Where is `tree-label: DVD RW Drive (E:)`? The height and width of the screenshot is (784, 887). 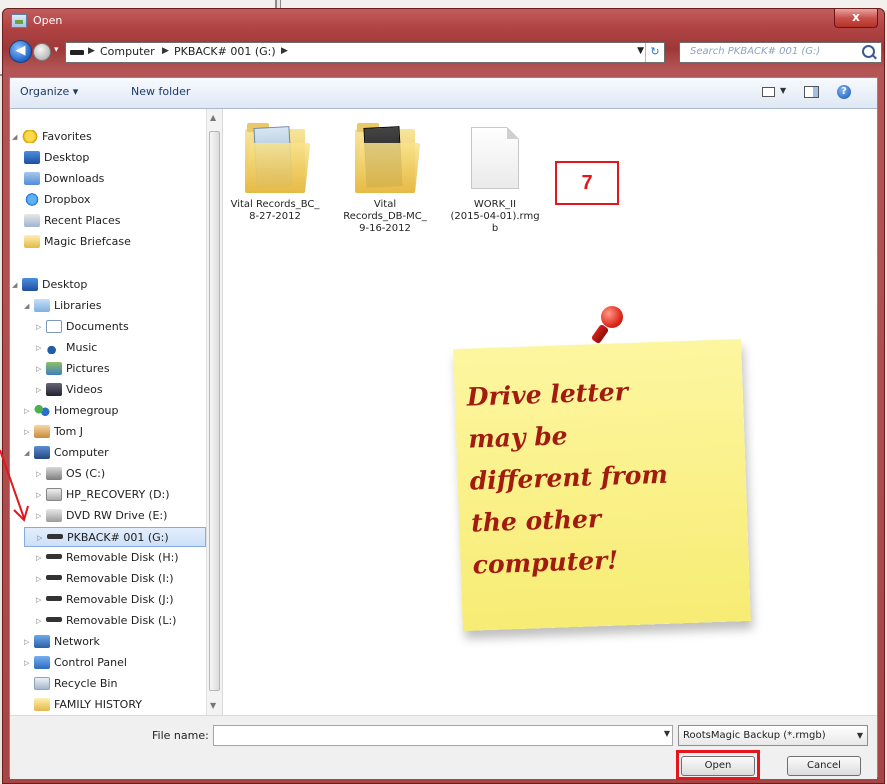
tree-label: DVD RW Drive (E:) is located at coordinates (117, 515).